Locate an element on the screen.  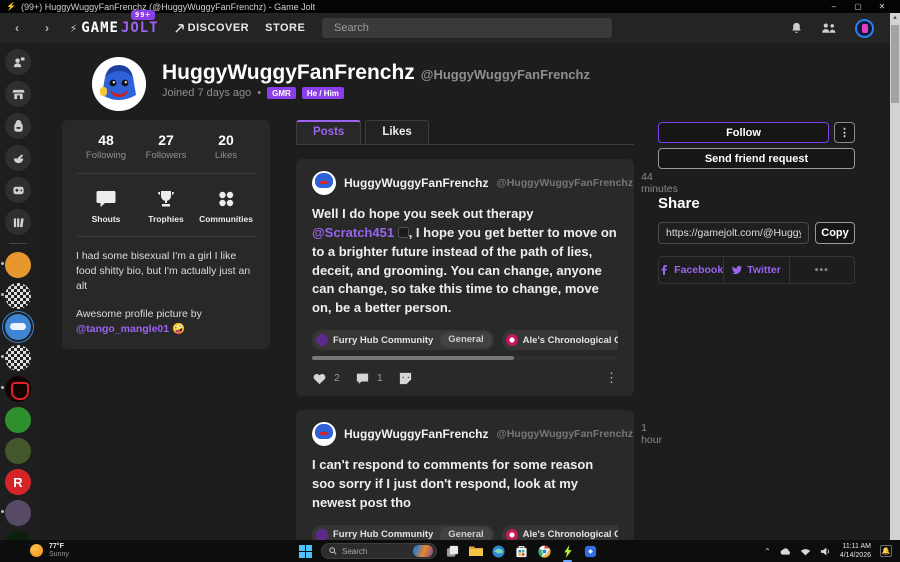
notification-center-icon: 🔔 is located at coordinates (886, 551).